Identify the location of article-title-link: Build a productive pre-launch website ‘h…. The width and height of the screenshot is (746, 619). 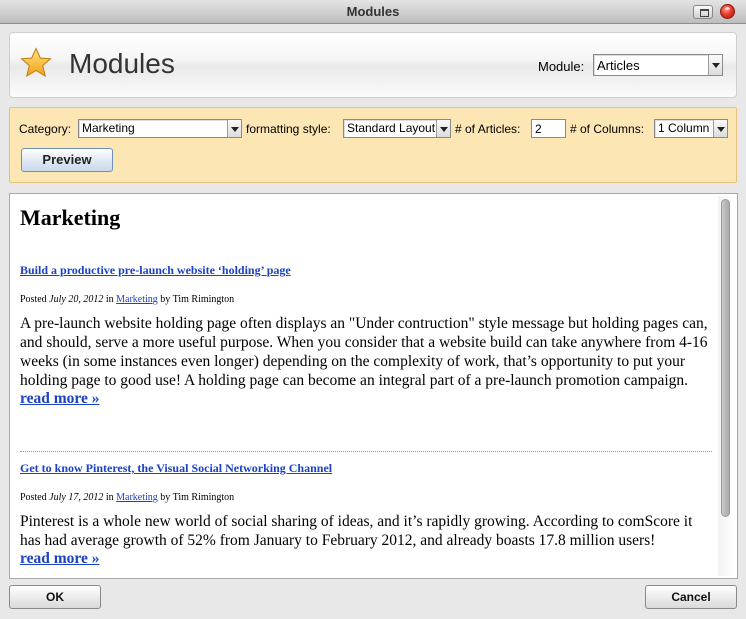
(155, 270).